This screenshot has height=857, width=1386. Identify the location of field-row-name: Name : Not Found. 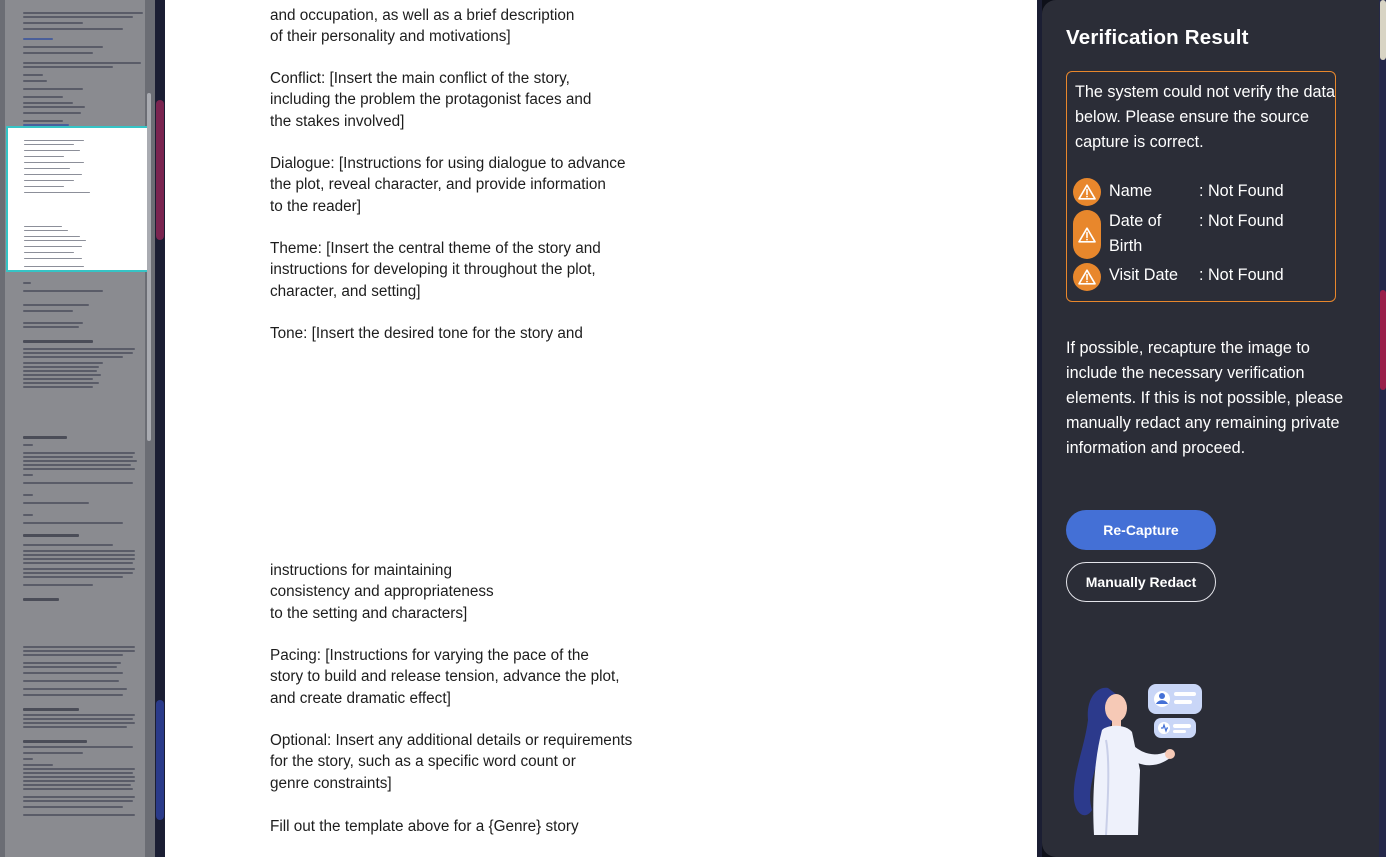
(1203, 192).